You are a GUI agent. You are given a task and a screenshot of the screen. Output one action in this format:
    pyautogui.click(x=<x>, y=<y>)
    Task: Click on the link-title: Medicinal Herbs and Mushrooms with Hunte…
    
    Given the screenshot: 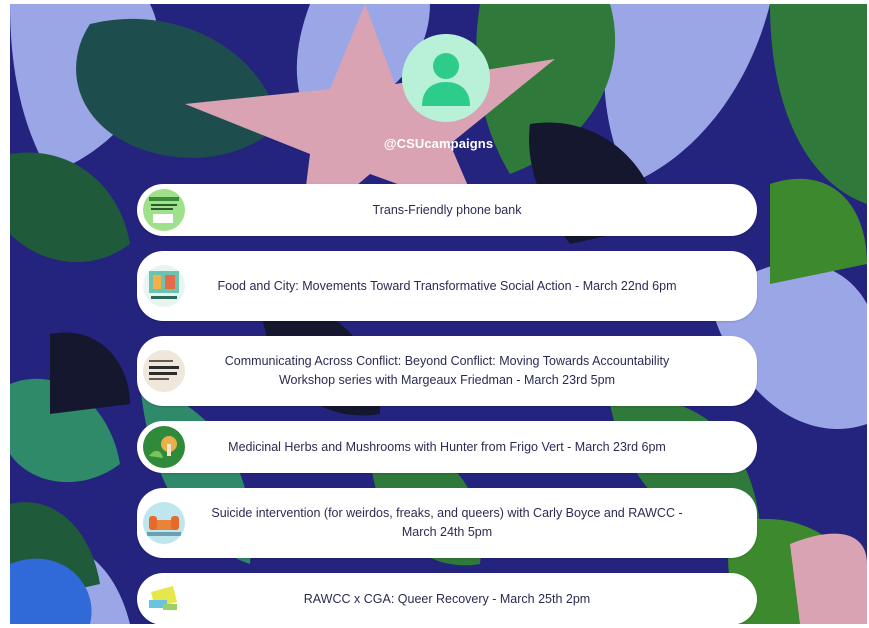 What is the action you would take?
    pyautogui.click(x=447, y=446)
    